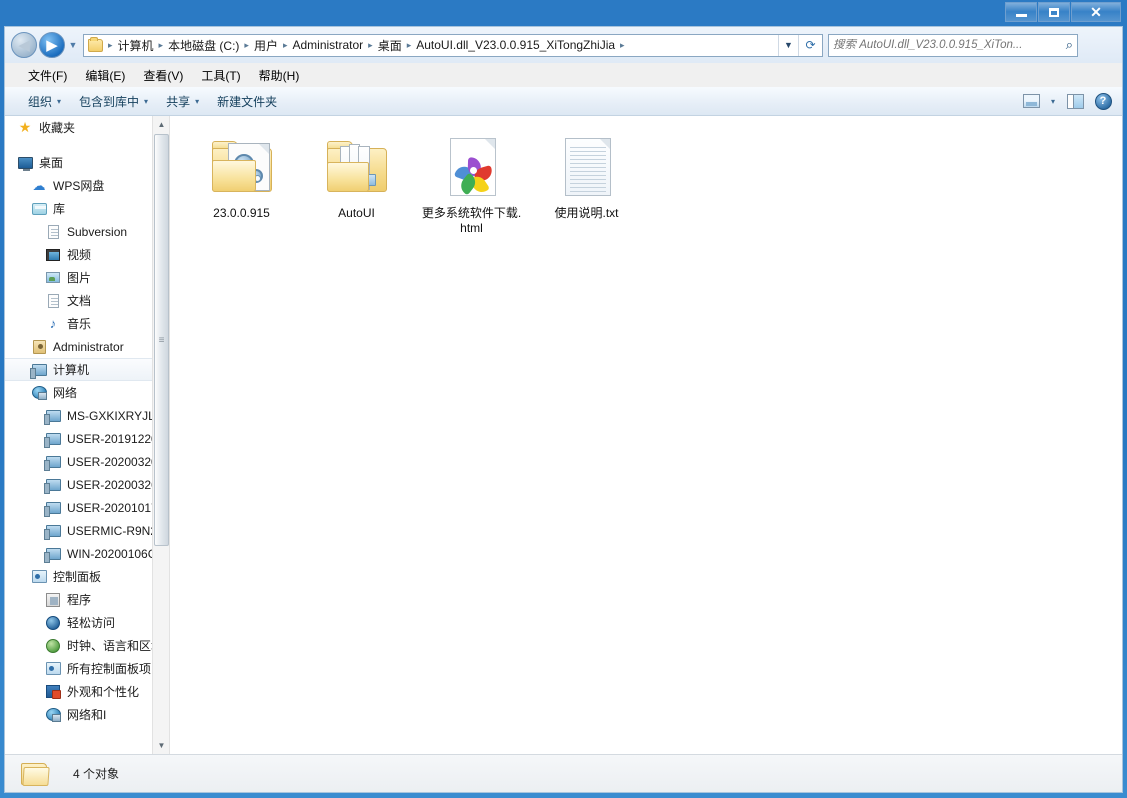 This screenshot has height=798, width=1127. I want to click on clock-language-icon, so click(53, 646).